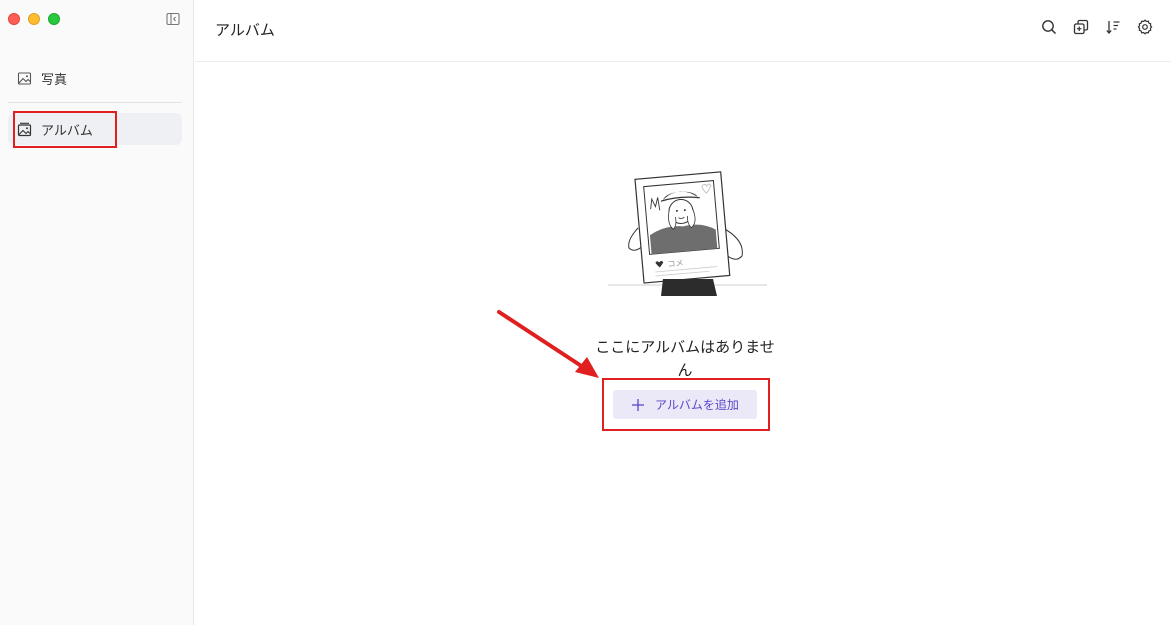 Image resolution: width=1171 pixels, height=625 pixels. Describe the element at coordinates (1097, 27) in the screenshot. I see `toolbar` at that location.